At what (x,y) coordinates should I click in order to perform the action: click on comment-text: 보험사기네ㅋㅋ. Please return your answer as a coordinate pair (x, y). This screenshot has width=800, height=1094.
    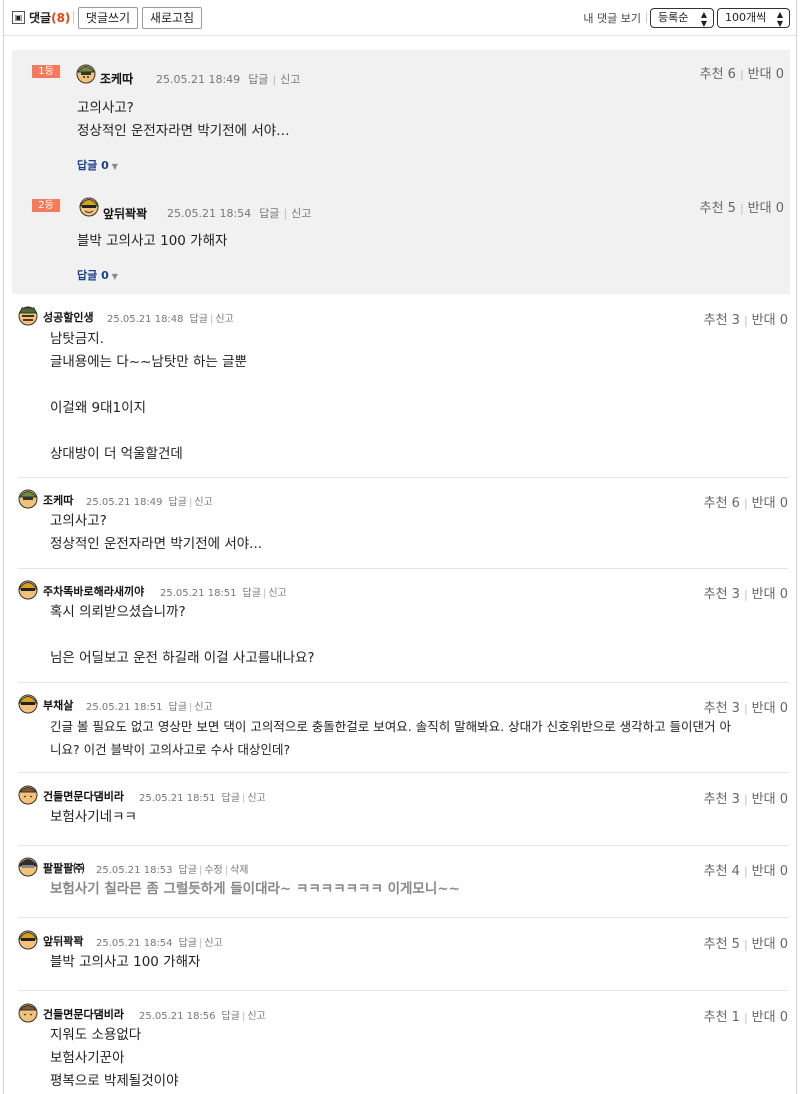
    Looking at the image, I should click on (93, 817).